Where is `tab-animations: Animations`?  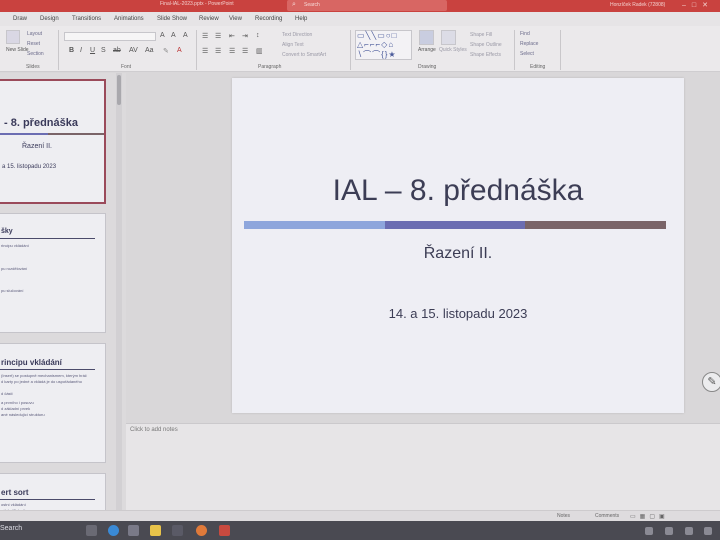
tab-animations: Animations is located at coordinates (129, 19).